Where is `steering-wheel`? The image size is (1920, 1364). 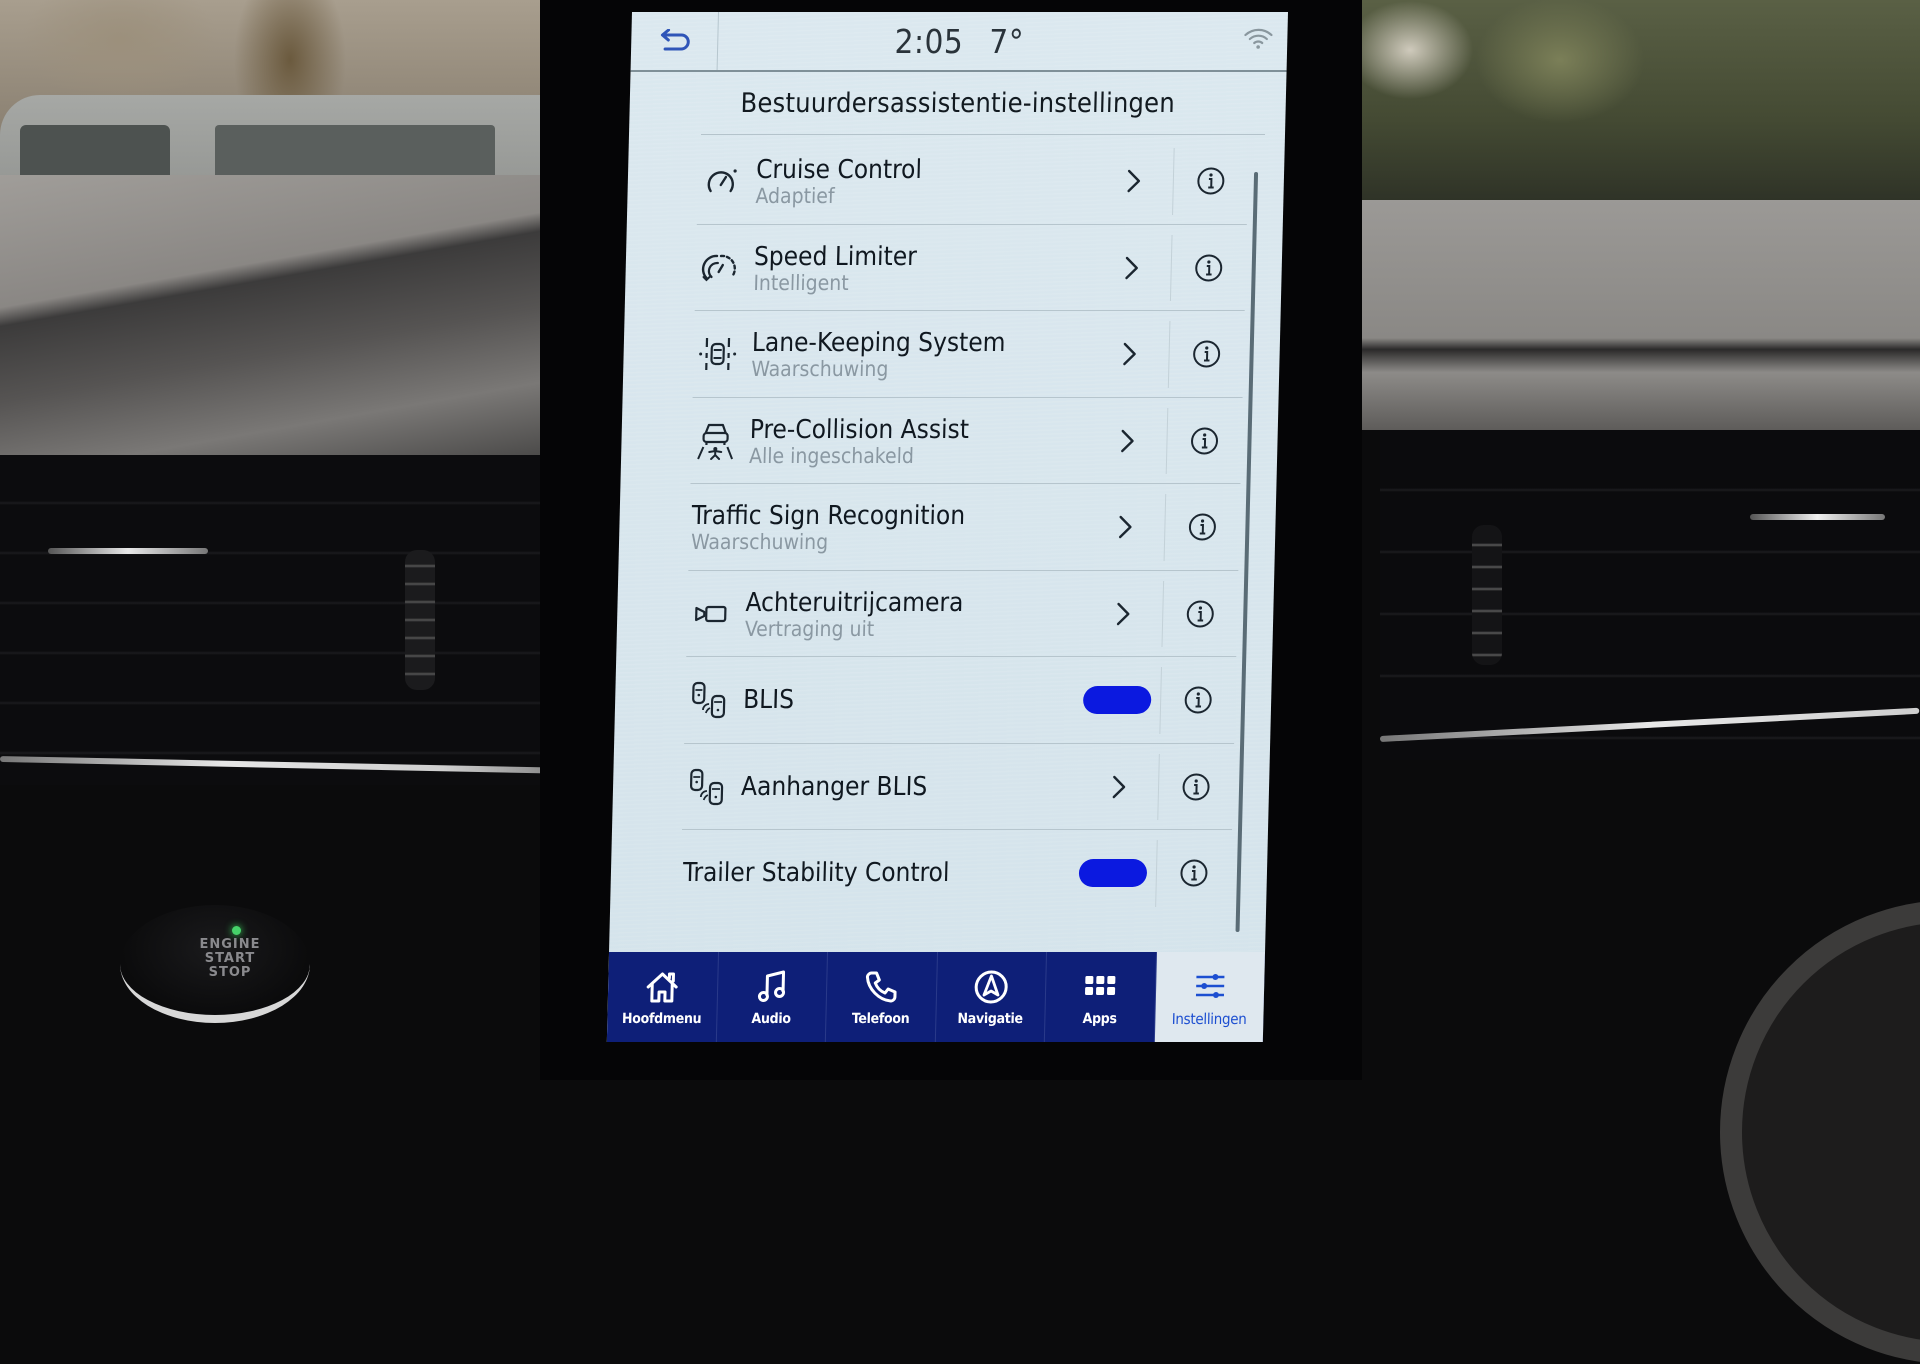 steering-wheel is located at coordinates (1820, 1132).